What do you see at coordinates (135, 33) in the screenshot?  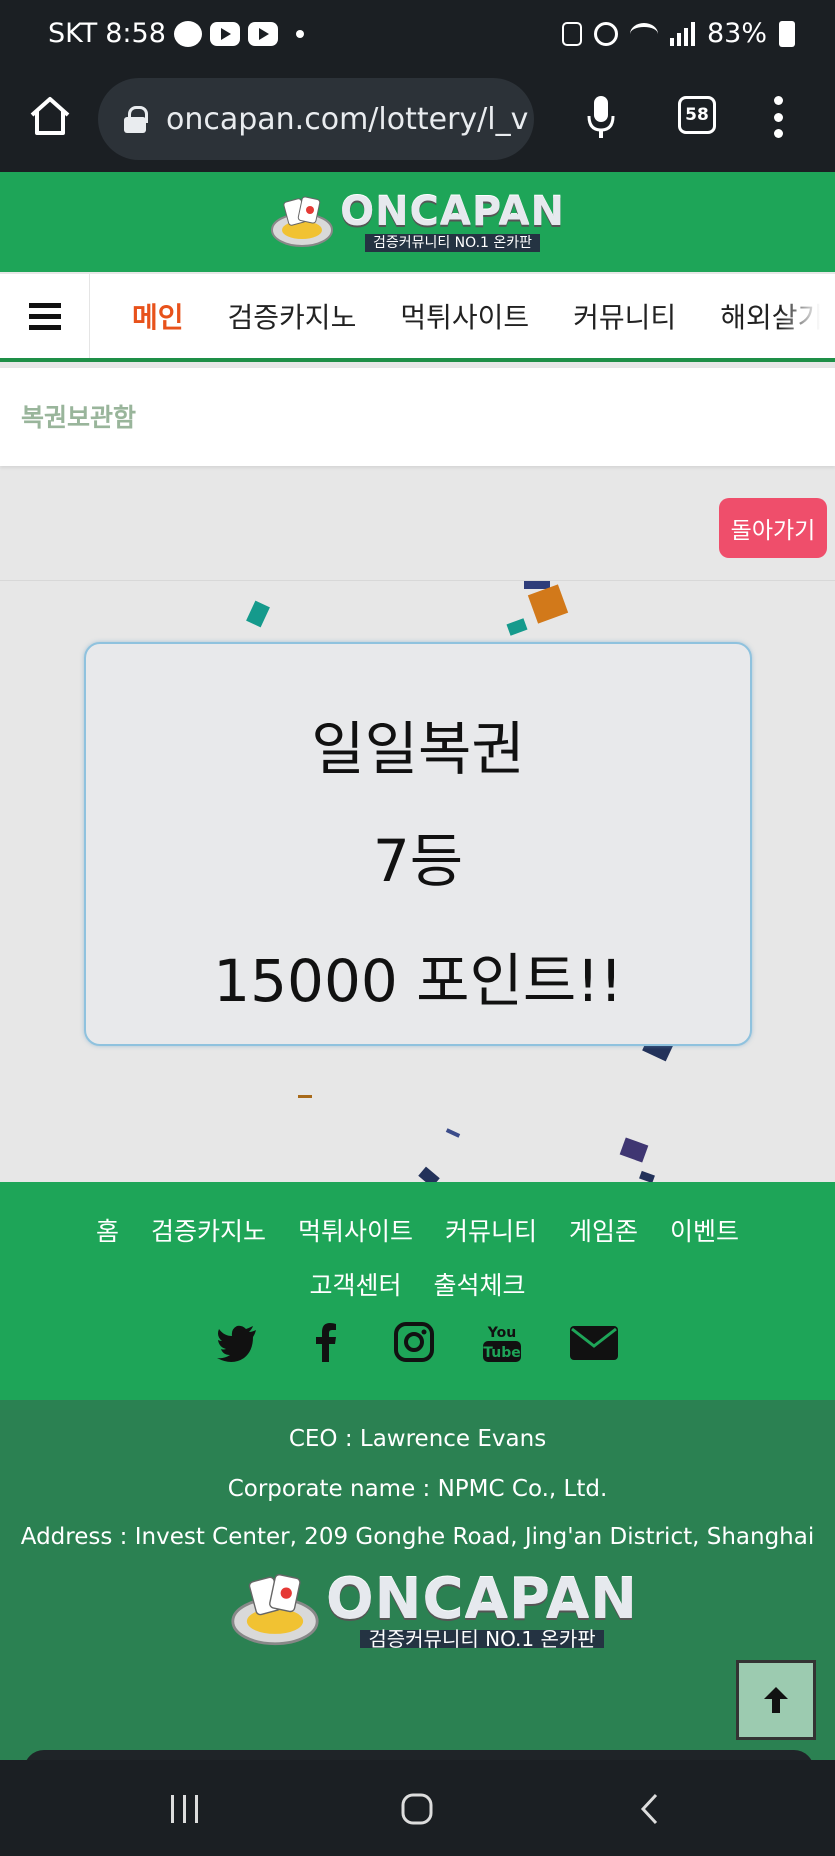 I see `clock: 8:58` at bounding box center [135, 33].